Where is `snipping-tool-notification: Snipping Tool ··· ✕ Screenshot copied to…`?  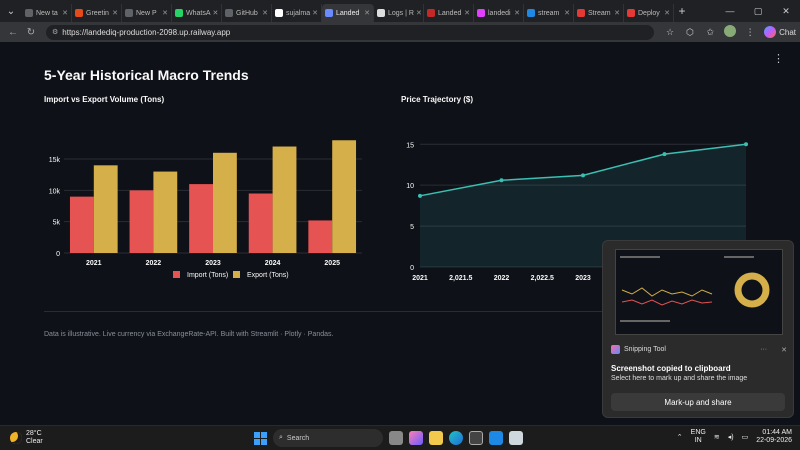 snipping-tool-notification: Snipping Tool ··· ✕ Screenshot copied to… is located at coordinates (698, 329).